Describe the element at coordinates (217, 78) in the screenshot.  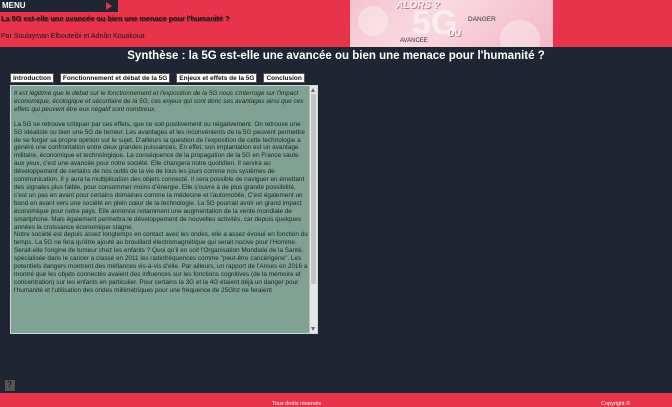
I see `tab-enjeux: Enjeux et effets de la 5G` at that location.